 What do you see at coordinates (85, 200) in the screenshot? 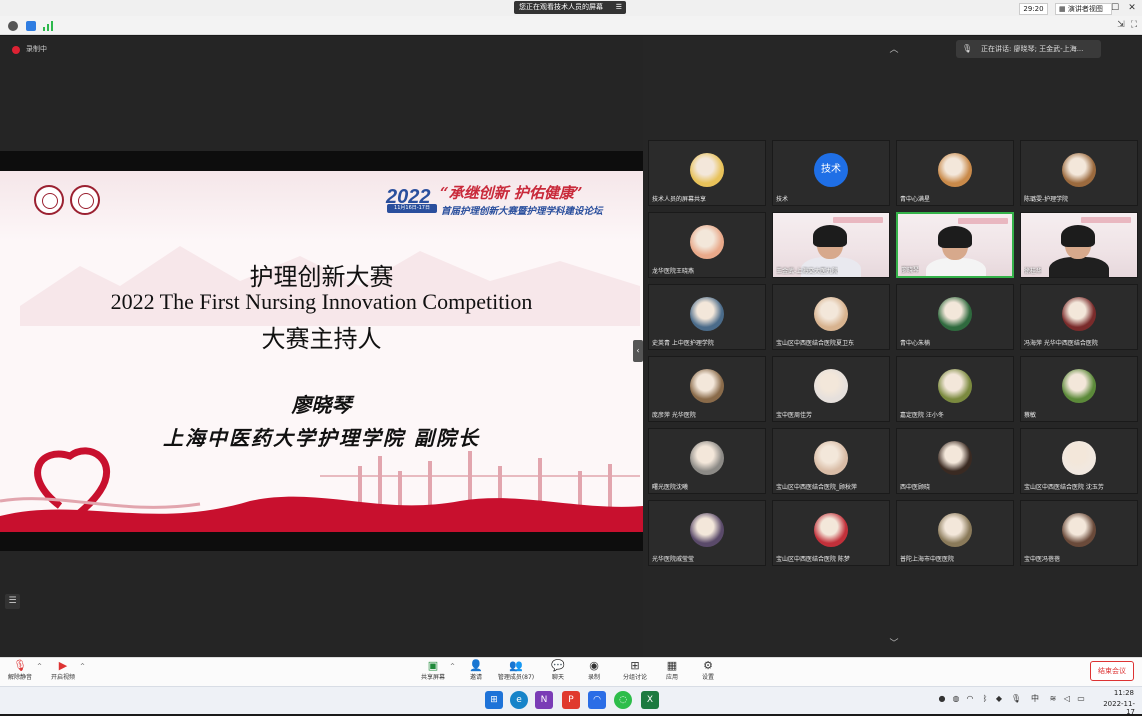
I see `nursing-school-seal-logo` at bounding box center [85, 200].